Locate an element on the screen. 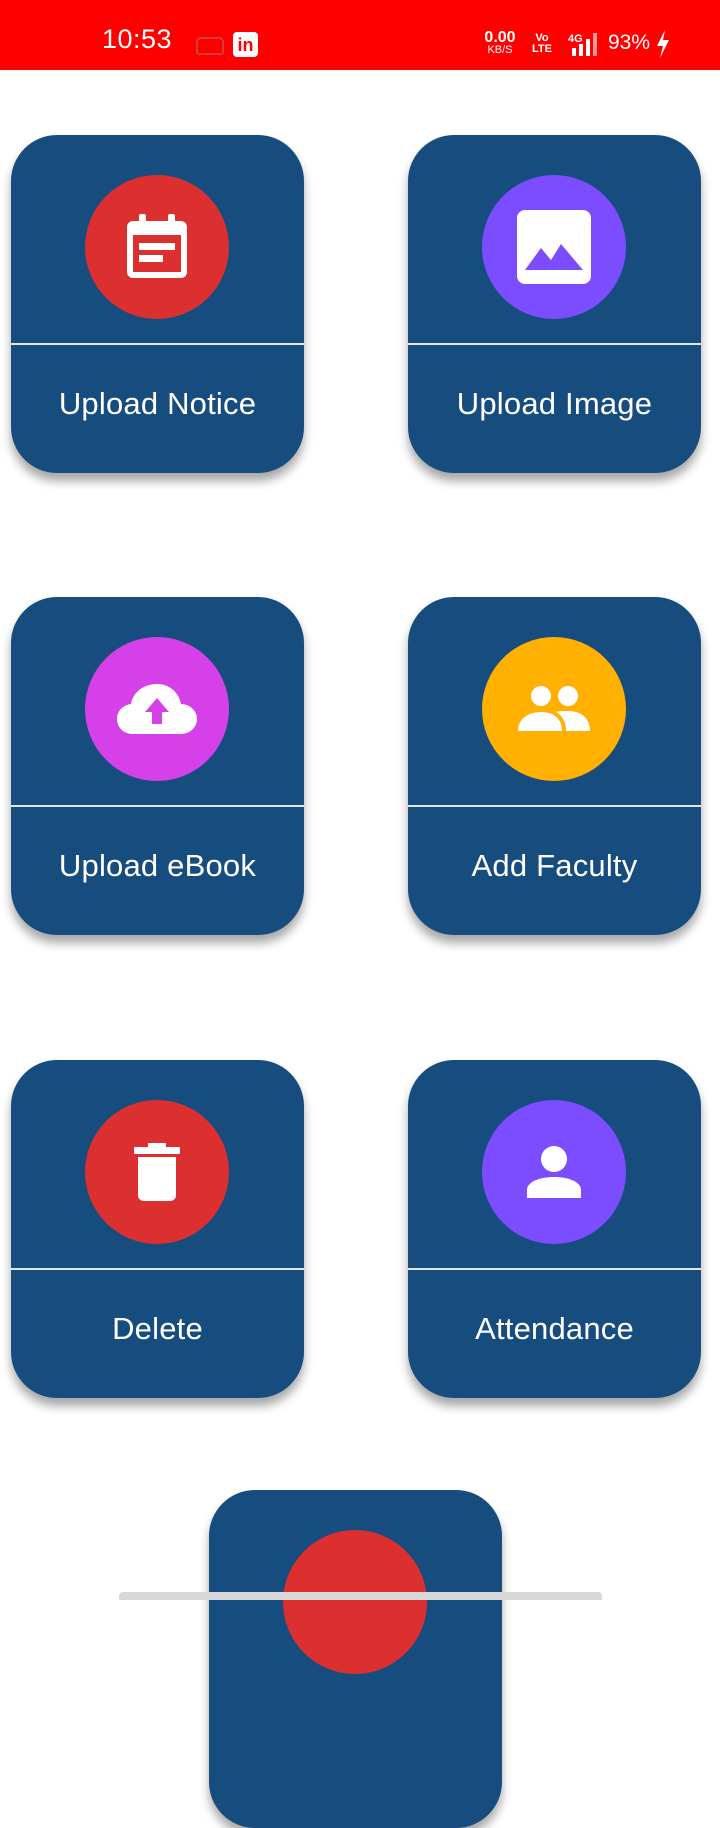  notice-calendar-icon is located at coordinates (157, 246).